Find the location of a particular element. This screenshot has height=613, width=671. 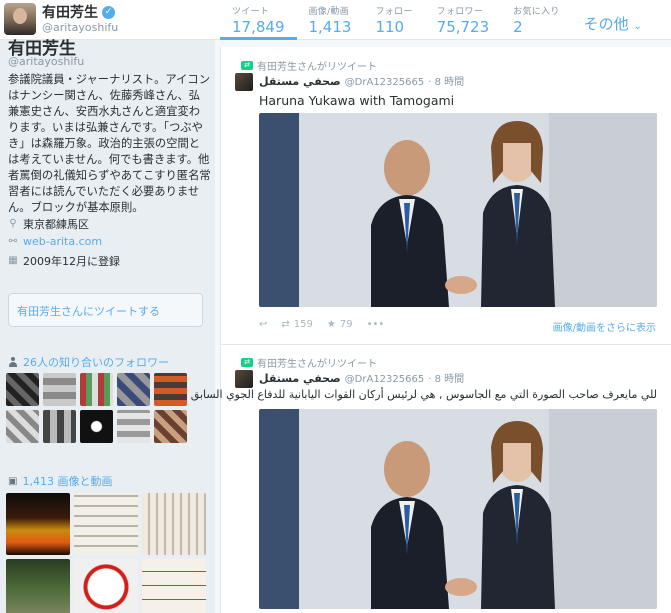

header-name-text: 有田芳生 is located at coordinates (70, 13).